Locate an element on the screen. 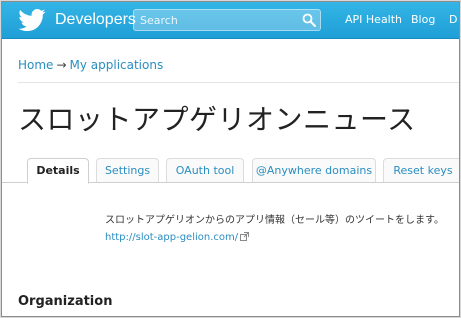 The width and height of the screenshot is (461, 318). breadcrumb: Home → My applications is located at coordinates (90, 65).